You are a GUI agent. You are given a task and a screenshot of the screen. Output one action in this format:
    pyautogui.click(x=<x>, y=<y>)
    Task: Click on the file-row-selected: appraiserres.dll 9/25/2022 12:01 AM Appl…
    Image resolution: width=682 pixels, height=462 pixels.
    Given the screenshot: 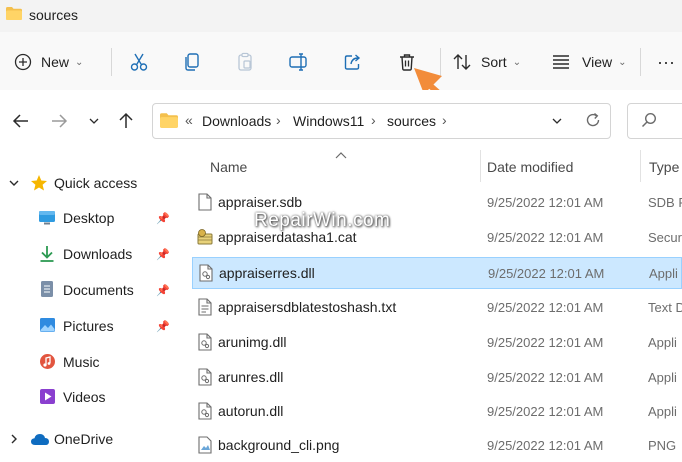 What is the action you would take?
    pyautogui.click(x=437, y=273)
    